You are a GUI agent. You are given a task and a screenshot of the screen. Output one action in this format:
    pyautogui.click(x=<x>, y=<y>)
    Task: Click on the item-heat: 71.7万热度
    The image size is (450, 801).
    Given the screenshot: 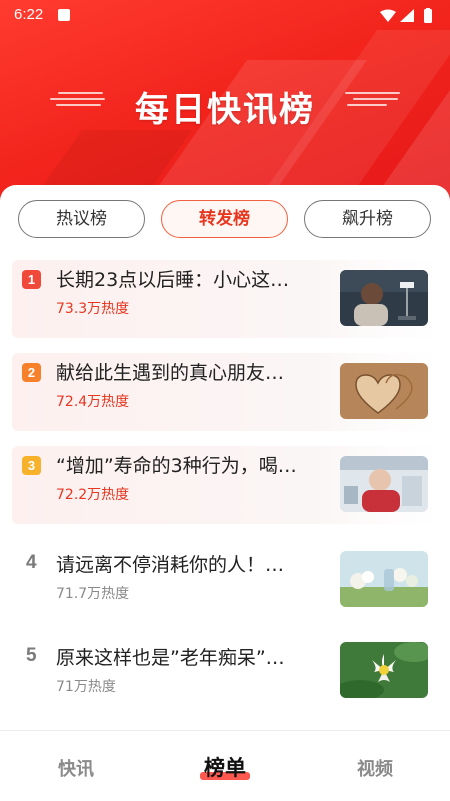 What is the action you would take?
    pyautogui.click(x=93, y=594)
    